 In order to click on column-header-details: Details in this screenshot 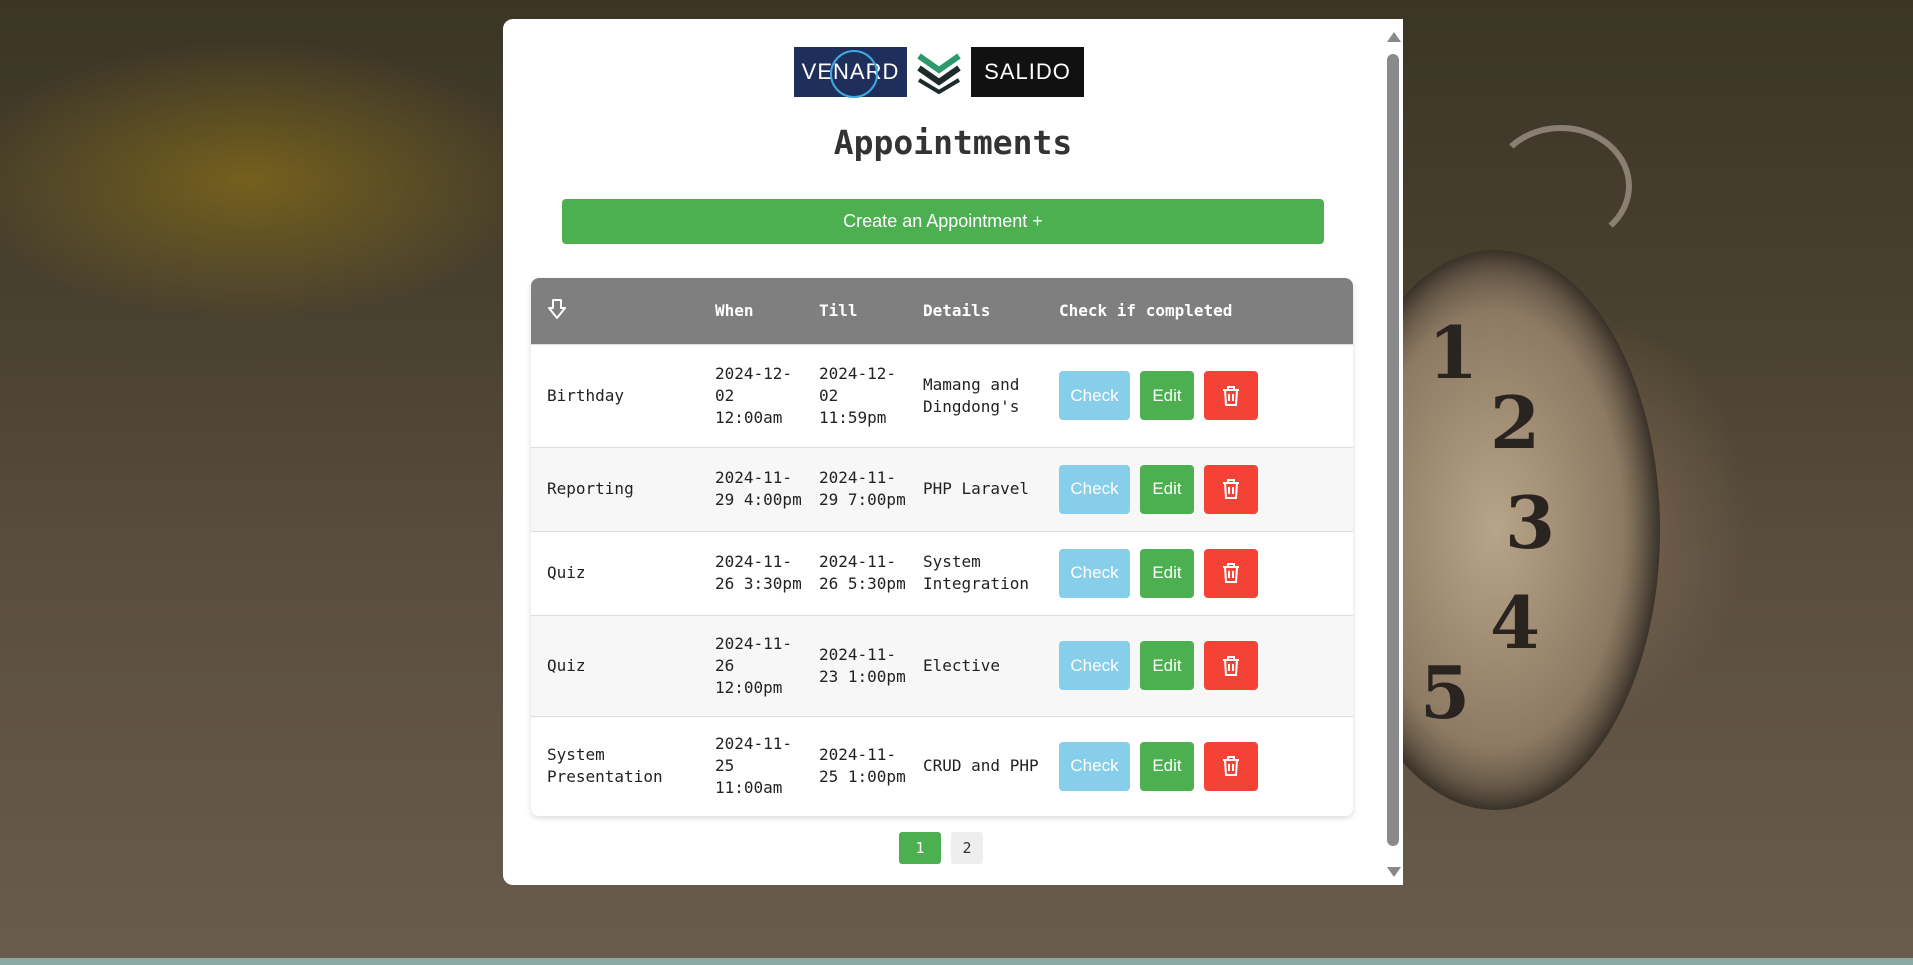, I will do `click(957, 311)`.